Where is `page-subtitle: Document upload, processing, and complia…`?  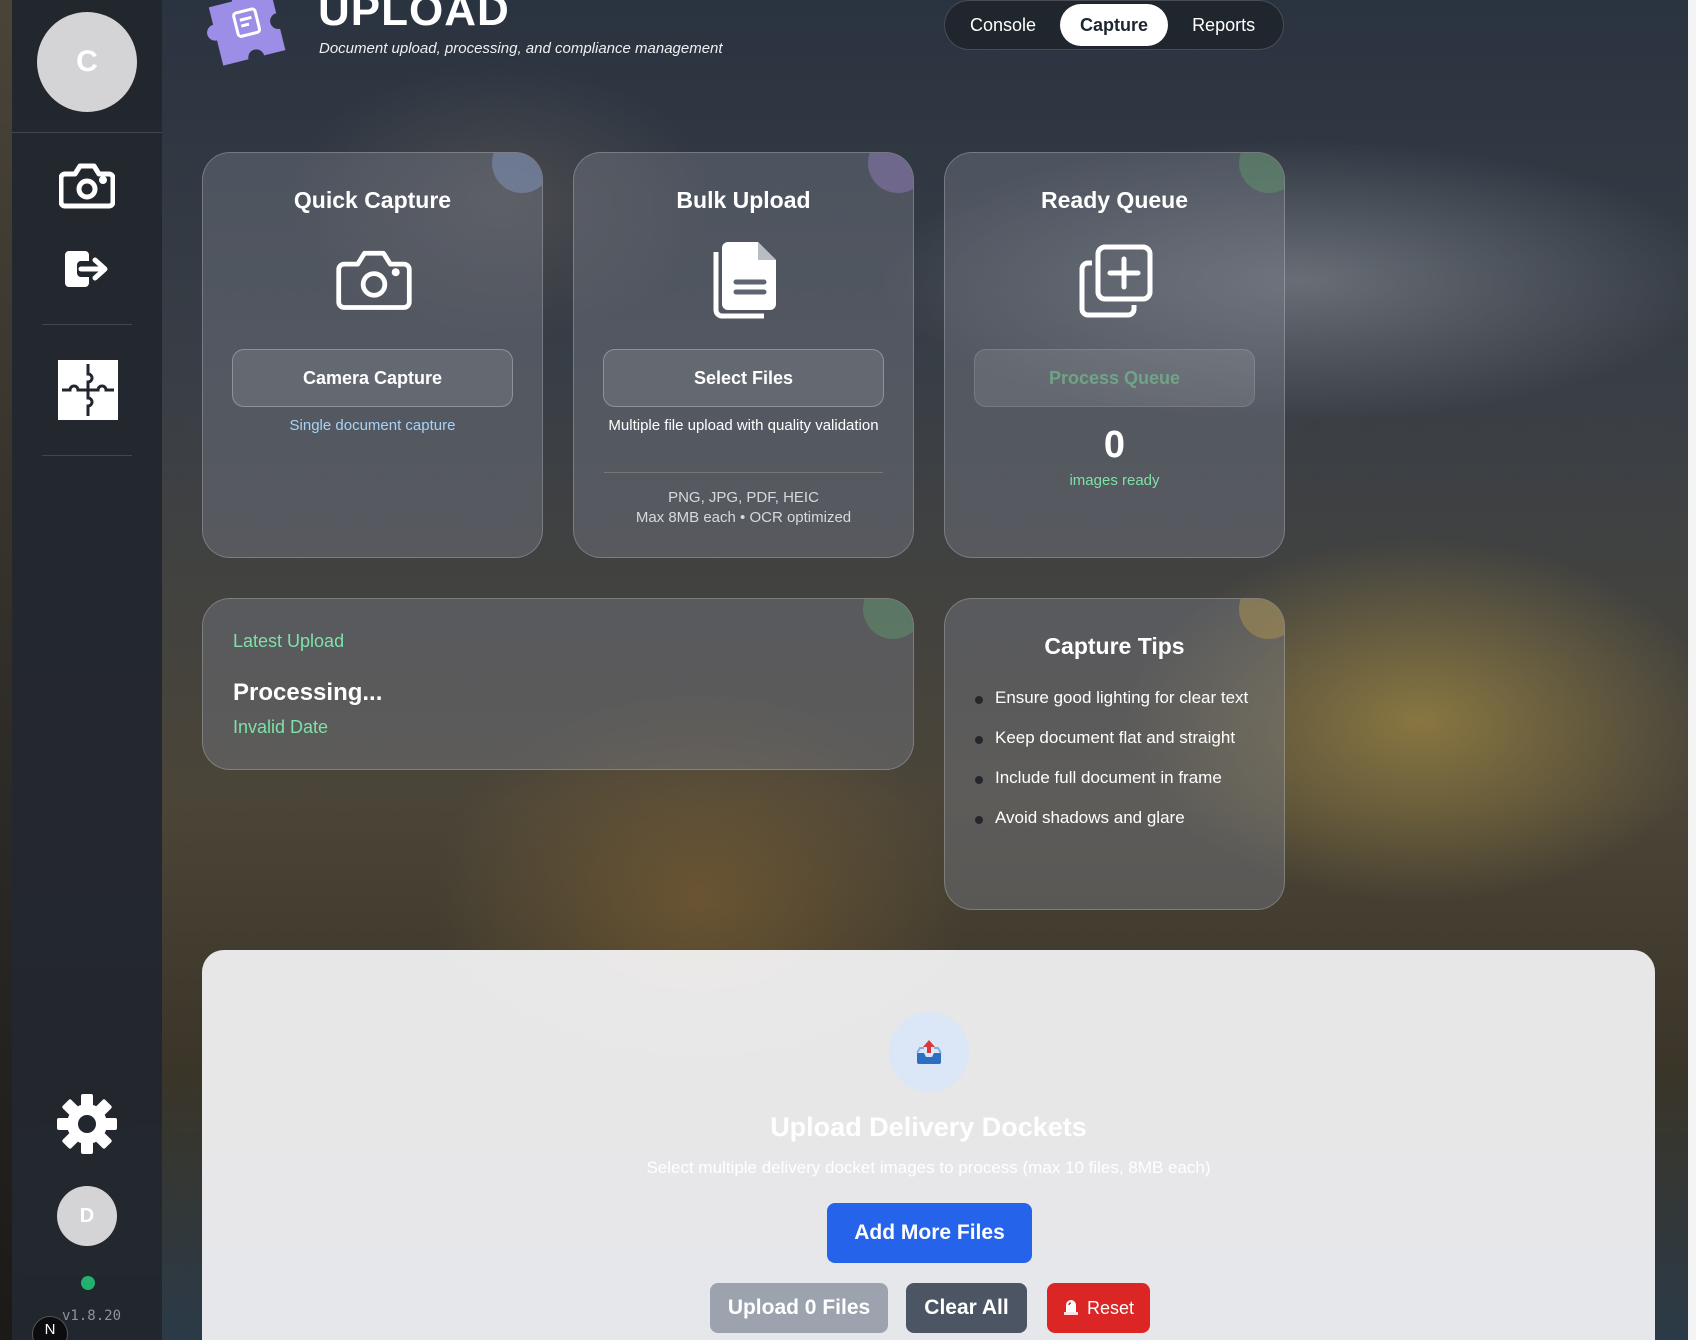
page-subtitle: Document upload, processing, and complia… is located at coordinates (521, 48).